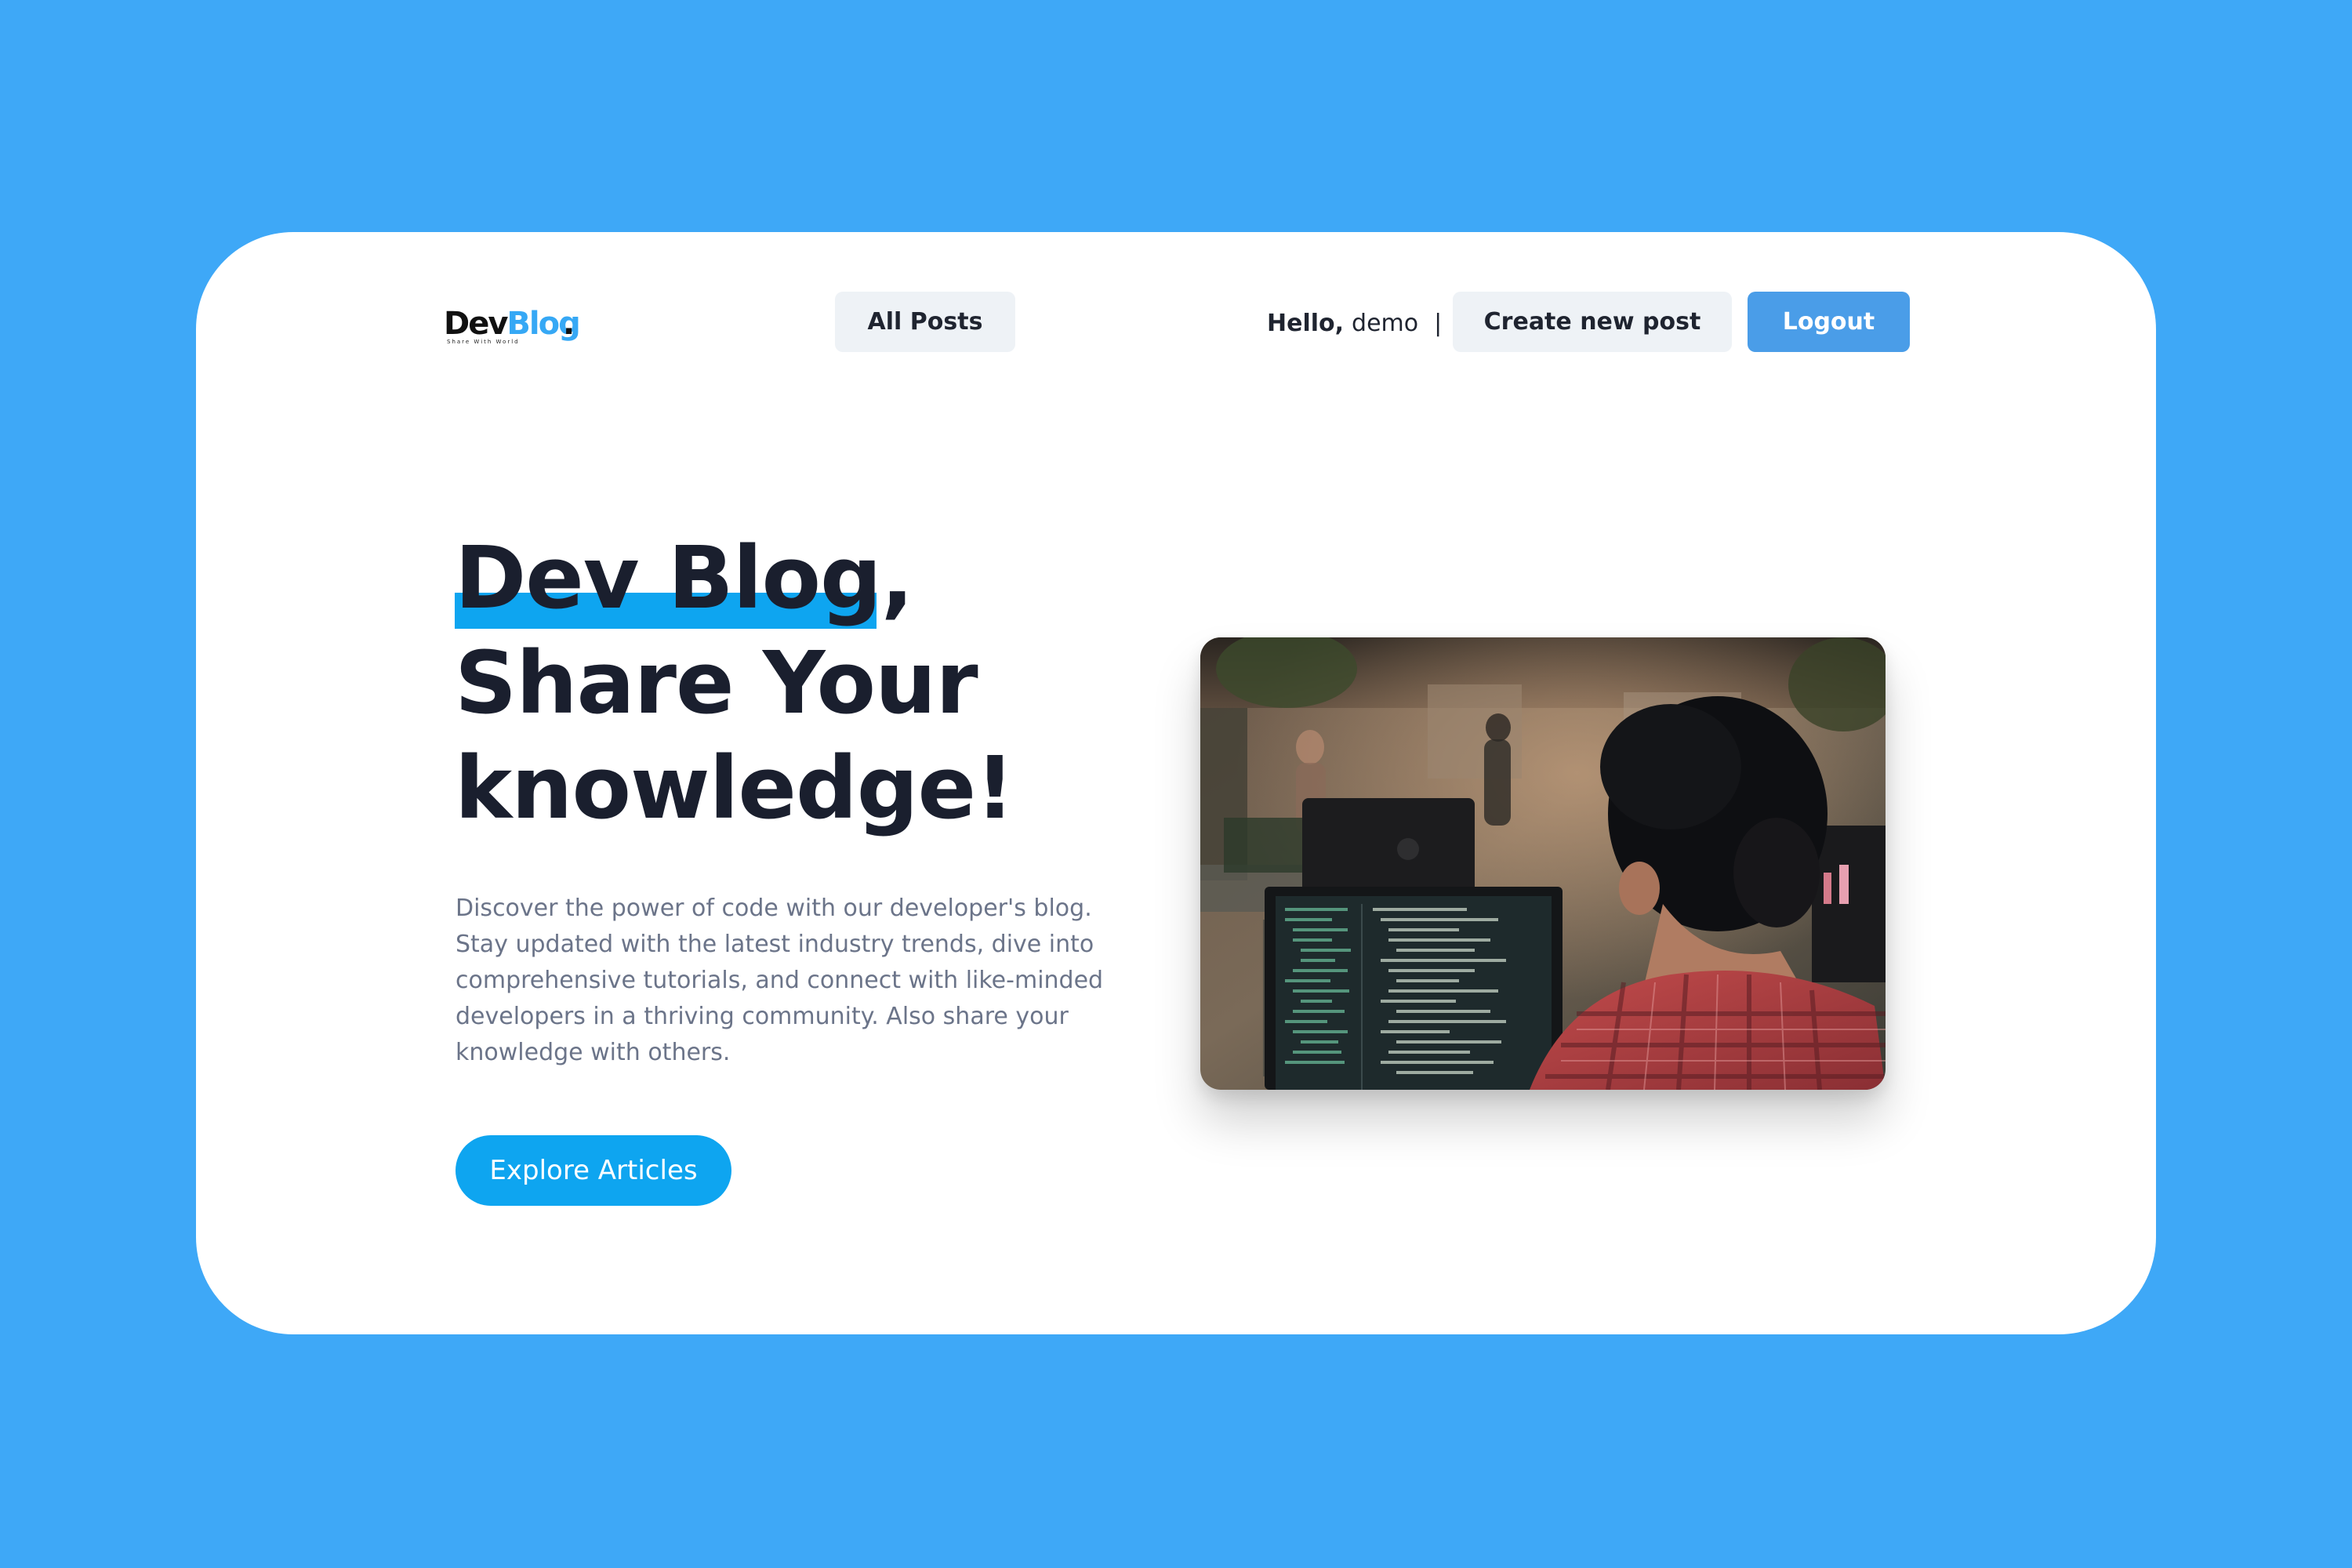  What do you see at coordinates (1385, 323) in the screenshot?
I see `username-text: demo` at bounding box center [1385, 323].